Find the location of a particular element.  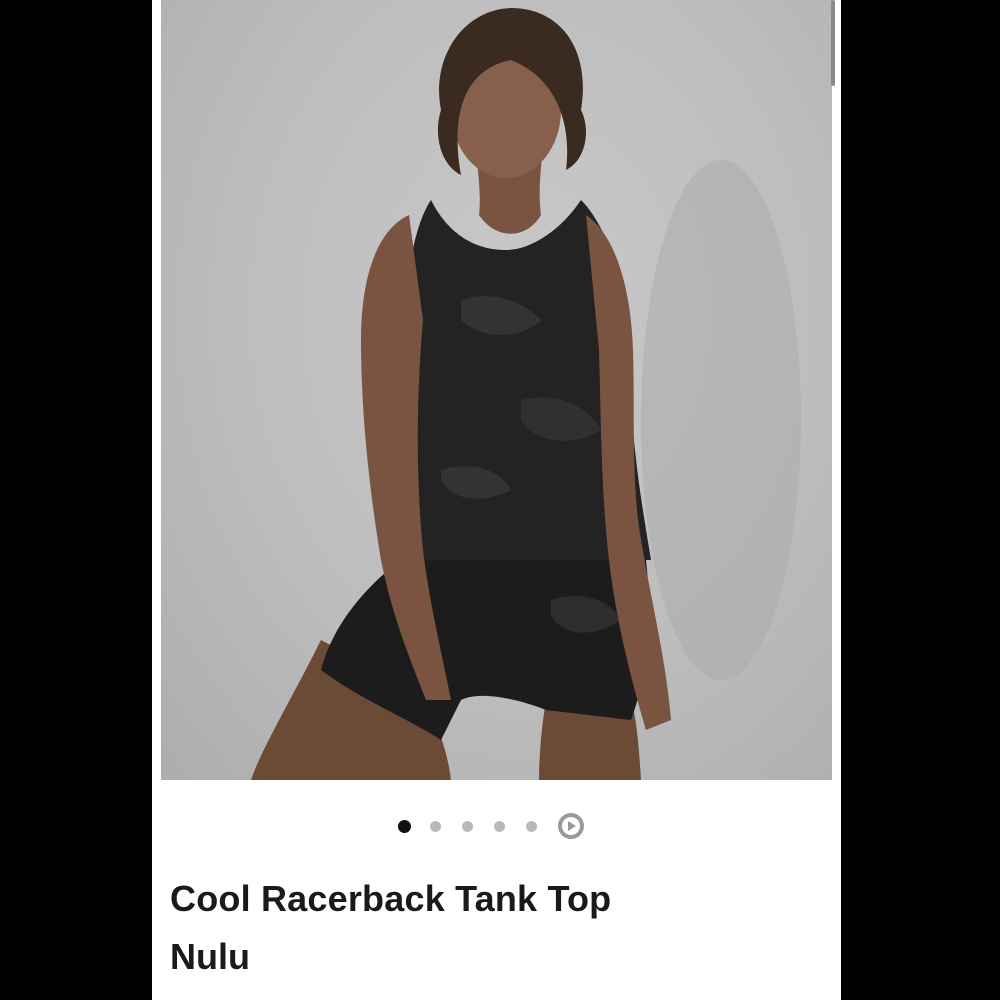

scrollbar is located at coordinates (833, 43).